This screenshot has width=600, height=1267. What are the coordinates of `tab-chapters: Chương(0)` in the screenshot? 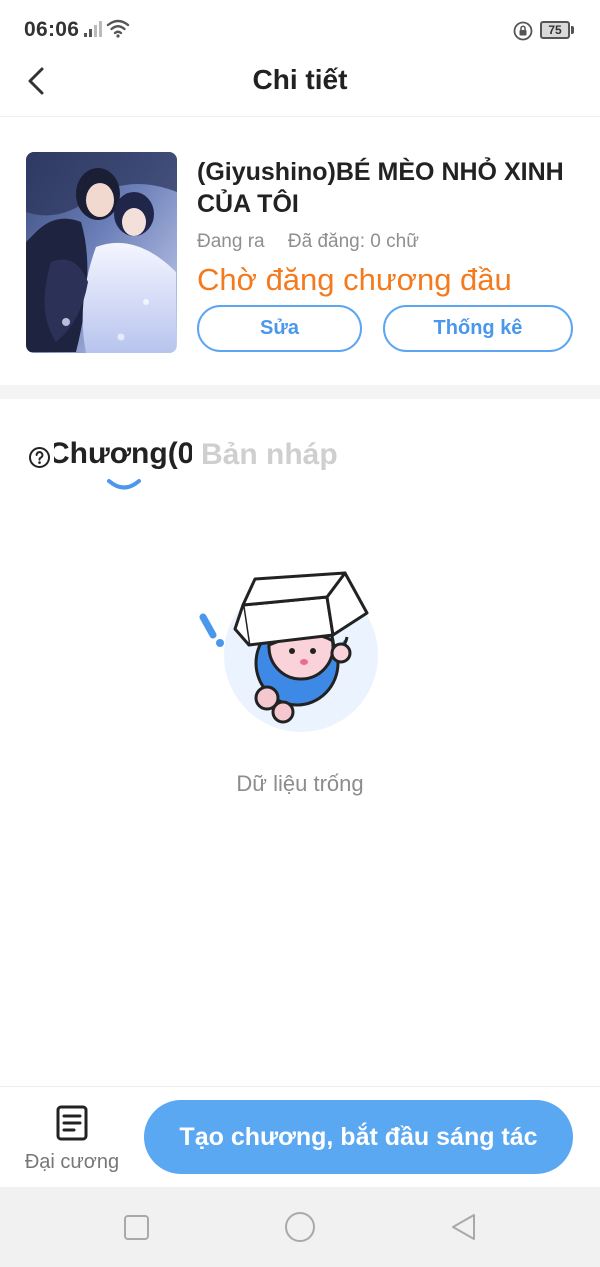 It's located at (123, 457).